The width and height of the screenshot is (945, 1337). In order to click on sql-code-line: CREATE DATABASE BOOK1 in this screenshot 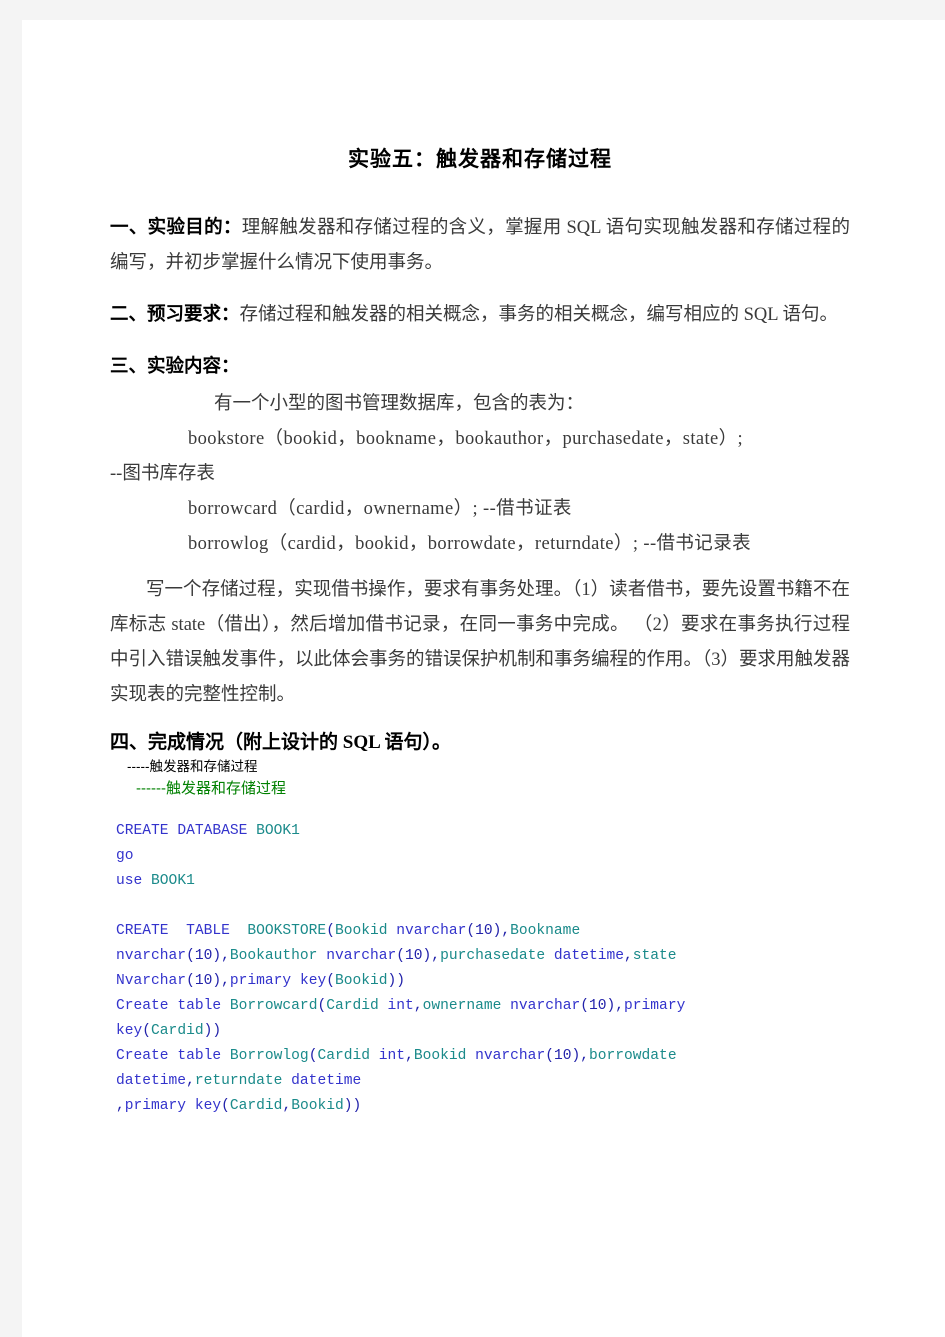, I will do `click(208, 831)`.